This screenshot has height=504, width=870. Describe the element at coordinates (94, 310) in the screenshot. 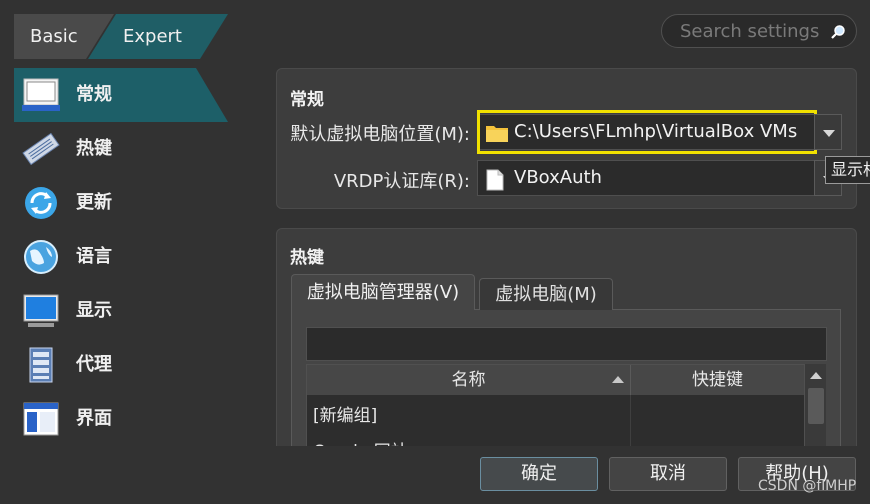

I see `sidebar-item-label: 显示` at that location.